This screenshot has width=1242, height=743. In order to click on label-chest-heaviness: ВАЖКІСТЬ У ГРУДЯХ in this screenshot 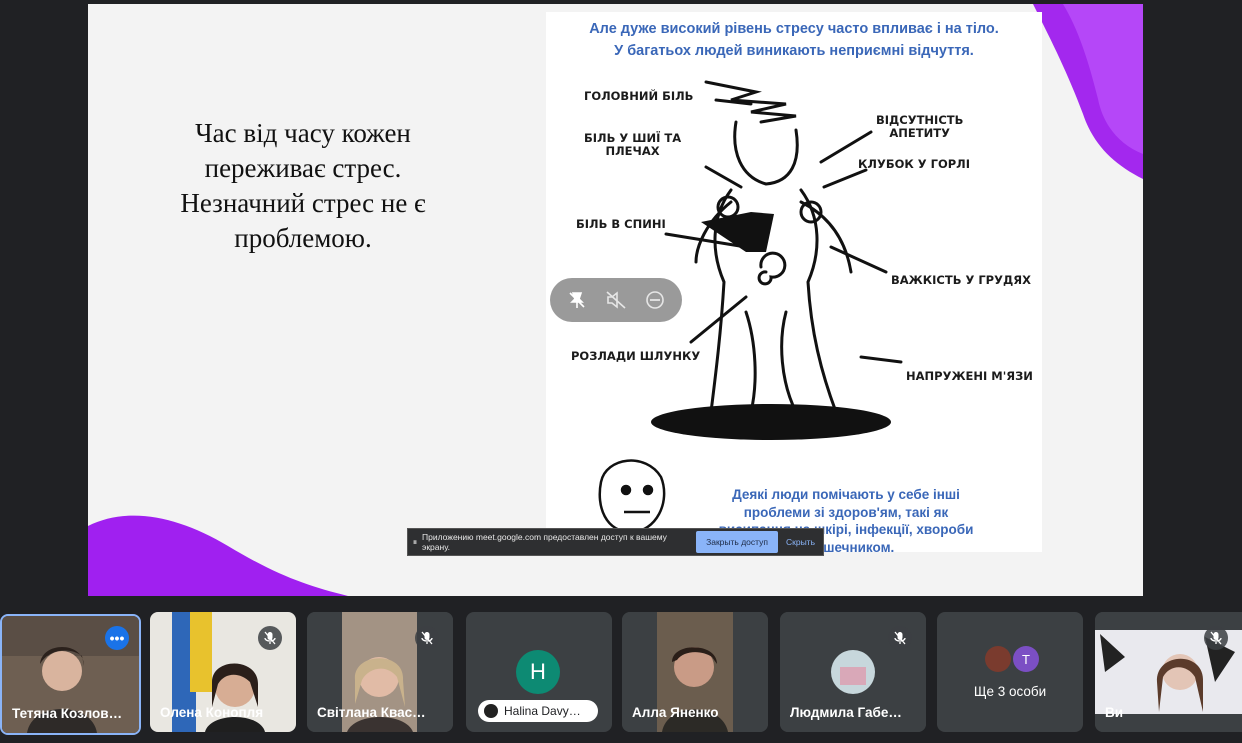, I will do `click(961, 280)`.